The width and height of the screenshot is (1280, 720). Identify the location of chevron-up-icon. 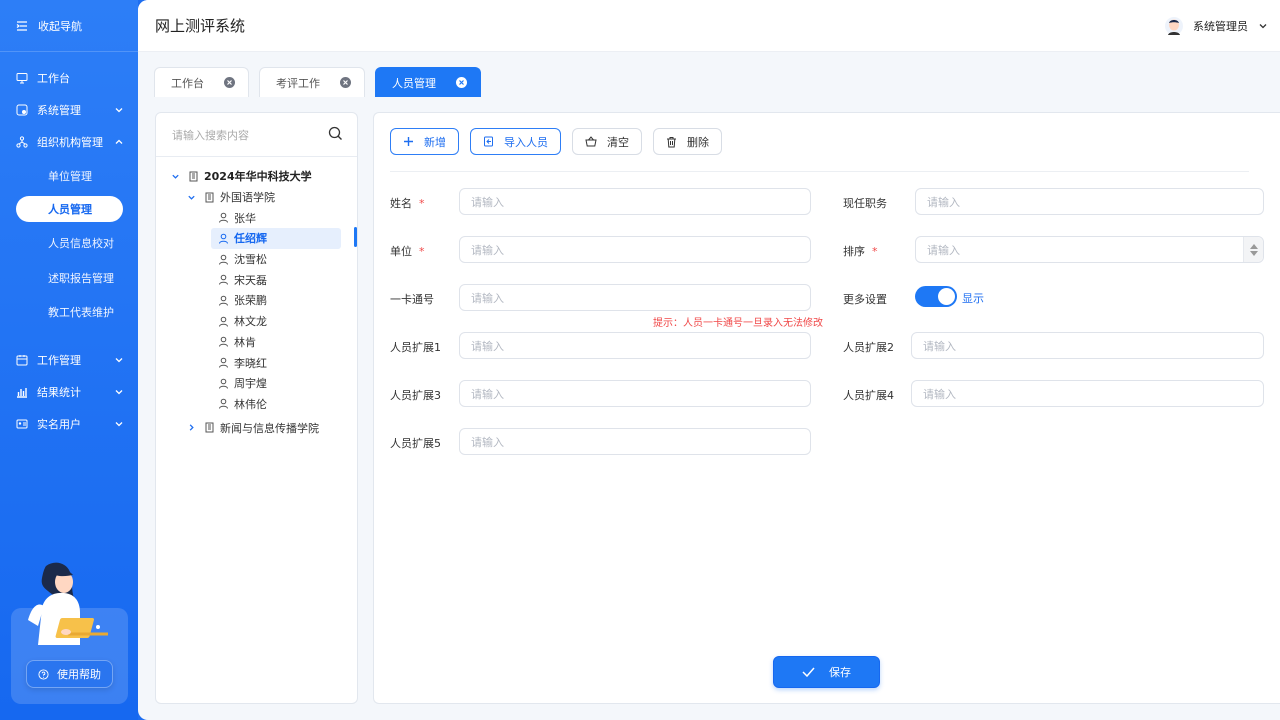
(119, 141).